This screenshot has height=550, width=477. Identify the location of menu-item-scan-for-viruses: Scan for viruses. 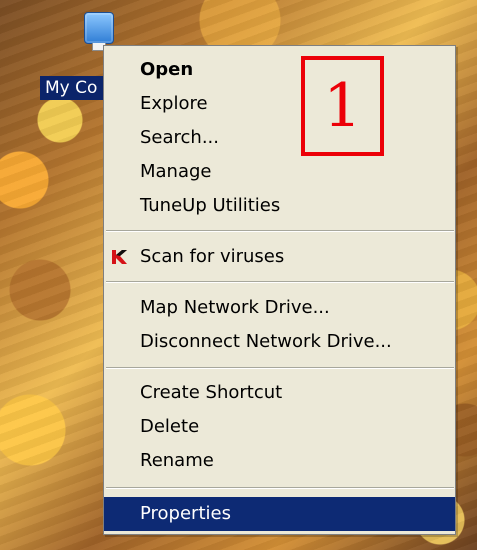
(279, 257).